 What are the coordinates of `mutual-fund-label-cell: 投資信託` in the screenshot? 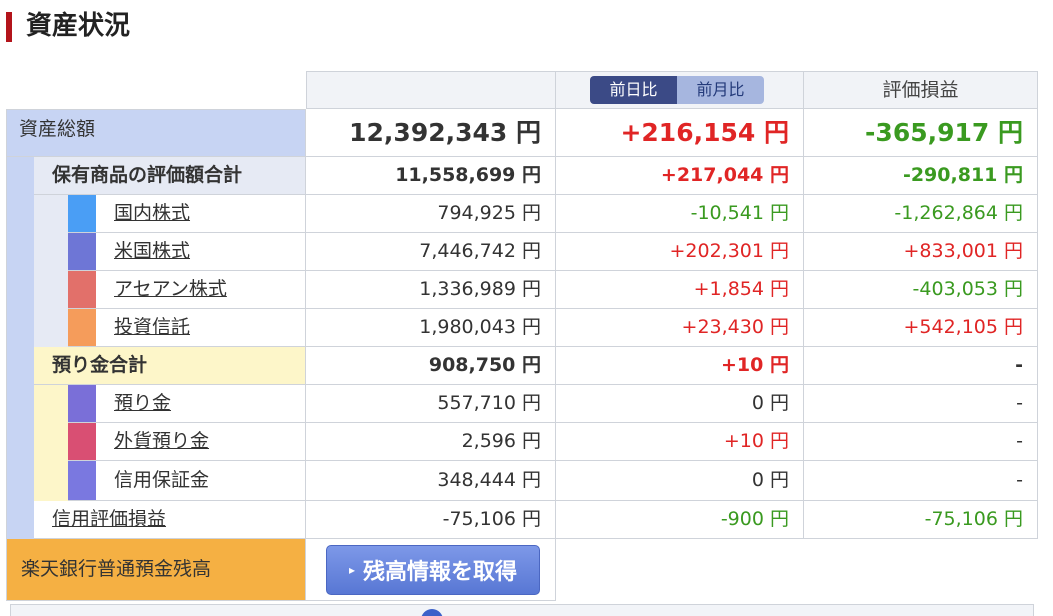 It's located at (201, 328).